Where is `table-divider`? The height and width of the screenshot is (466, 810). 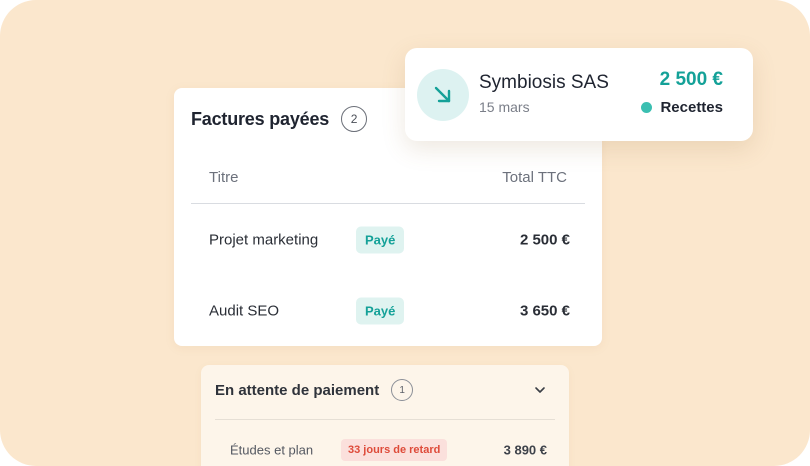
table-divider is located at coordinates (388, 203).